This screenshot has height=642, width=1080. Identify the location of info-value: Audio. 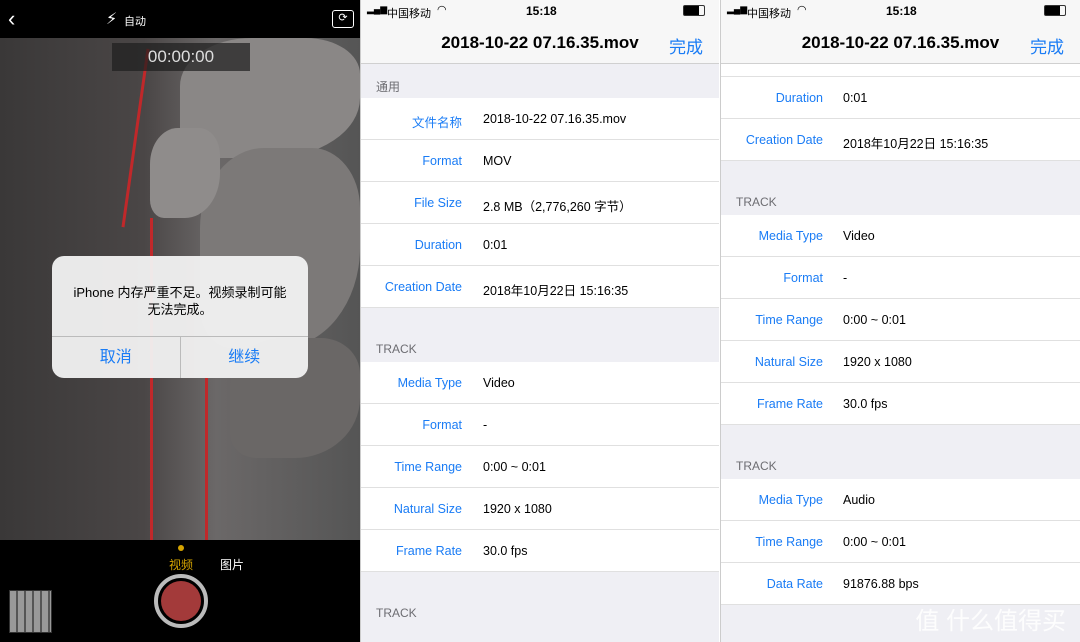
(859, 500).